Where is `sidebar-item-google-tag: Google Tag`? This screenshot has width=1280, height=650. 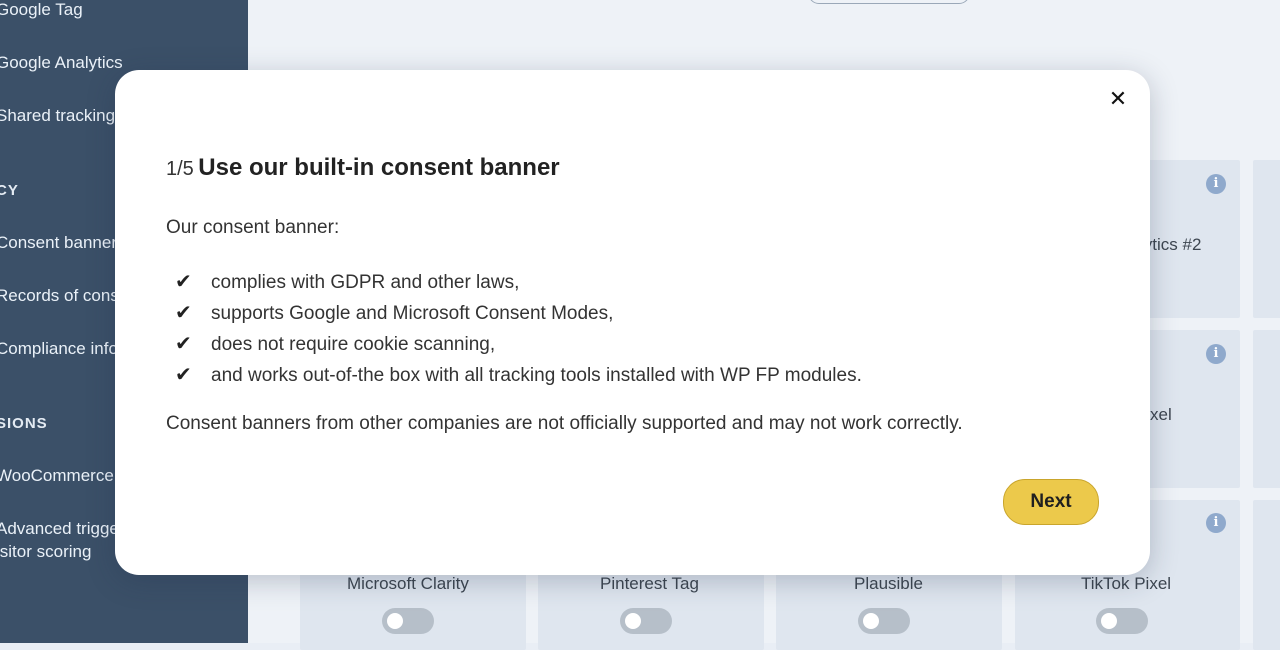
sidebar-item-google-tag: Google Tag is located at coordinates (41, 10).